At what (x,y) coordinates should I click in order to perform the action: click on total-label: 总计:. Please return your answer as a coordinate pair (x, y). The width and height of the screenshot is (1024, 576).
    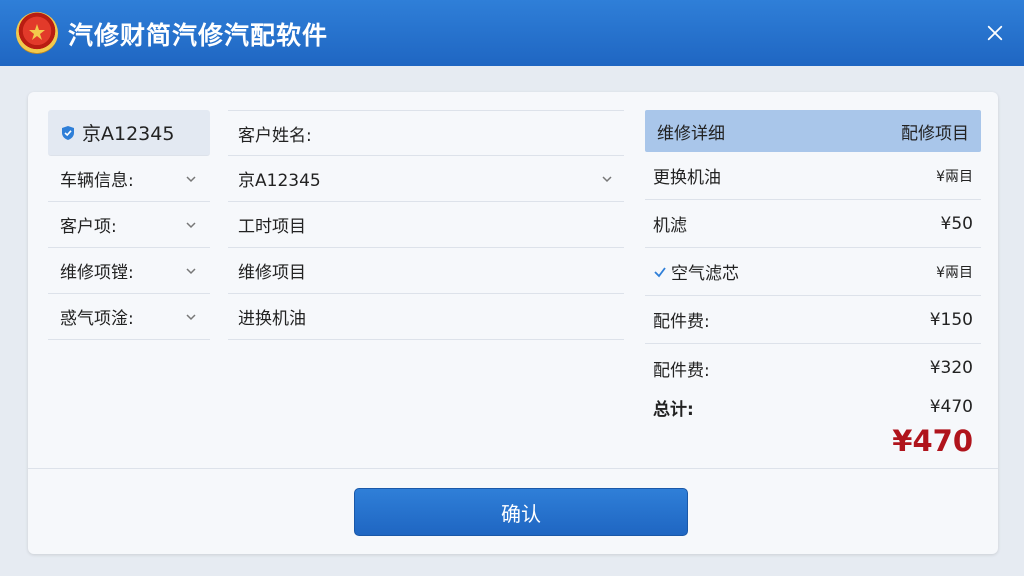
    Looking at the image, I should click on (673, 409).